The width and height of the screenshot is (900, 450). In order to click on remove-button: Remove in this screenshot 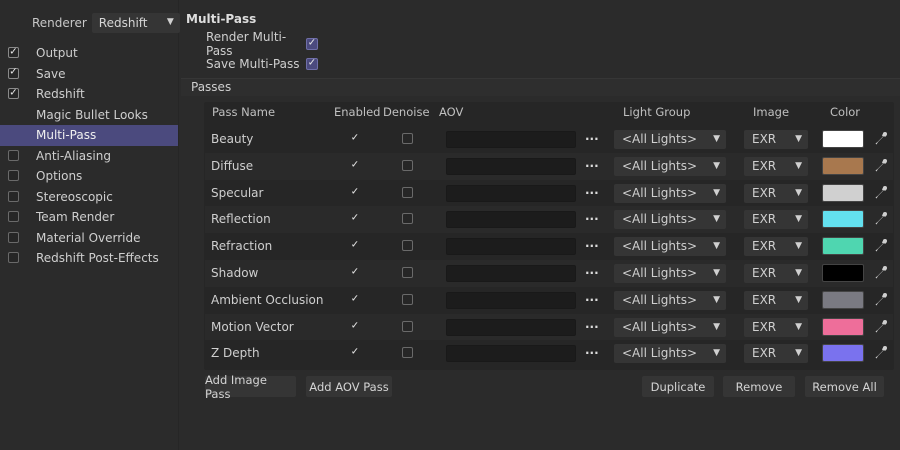, I will do `click(759, 386)`.